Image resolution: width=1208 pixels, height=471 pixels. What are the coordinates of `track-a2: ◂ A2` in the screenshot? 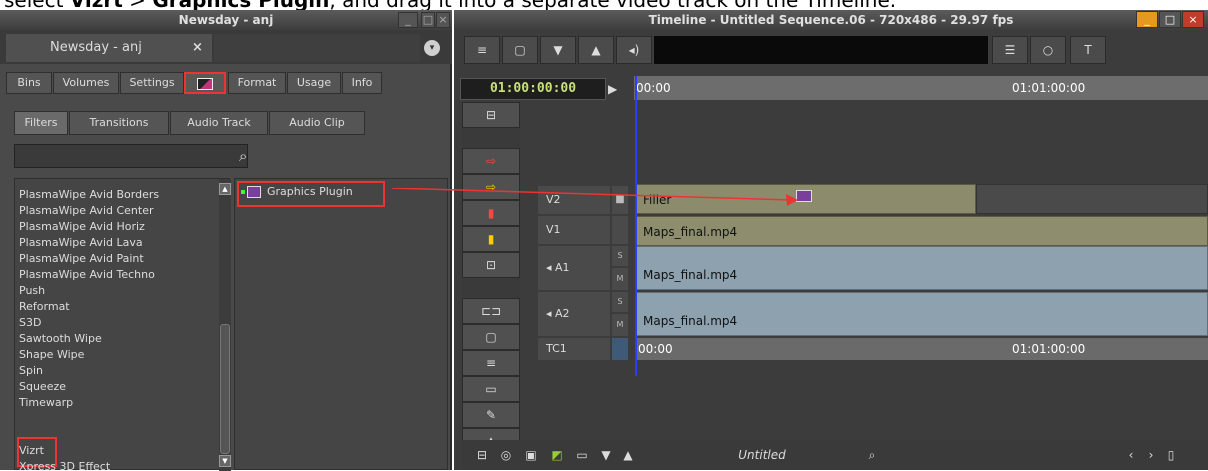 It's located at (574, 314).